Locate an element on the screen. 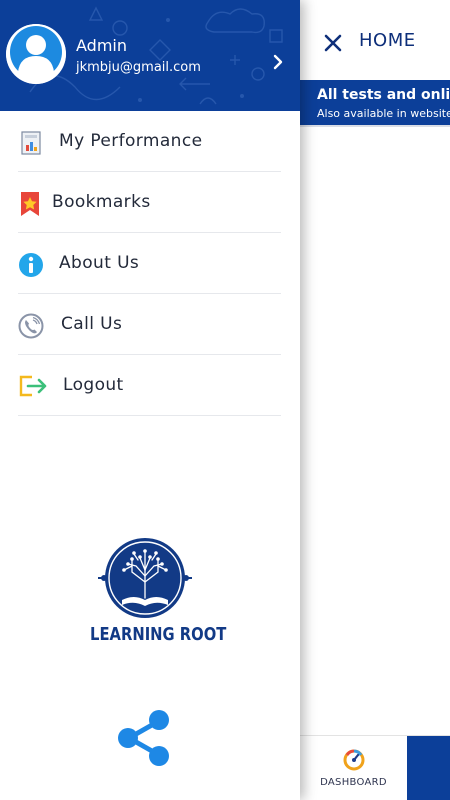 This screenshot has height=800, width=450. user-silhouette-icon is located at coordinates (36, 54).